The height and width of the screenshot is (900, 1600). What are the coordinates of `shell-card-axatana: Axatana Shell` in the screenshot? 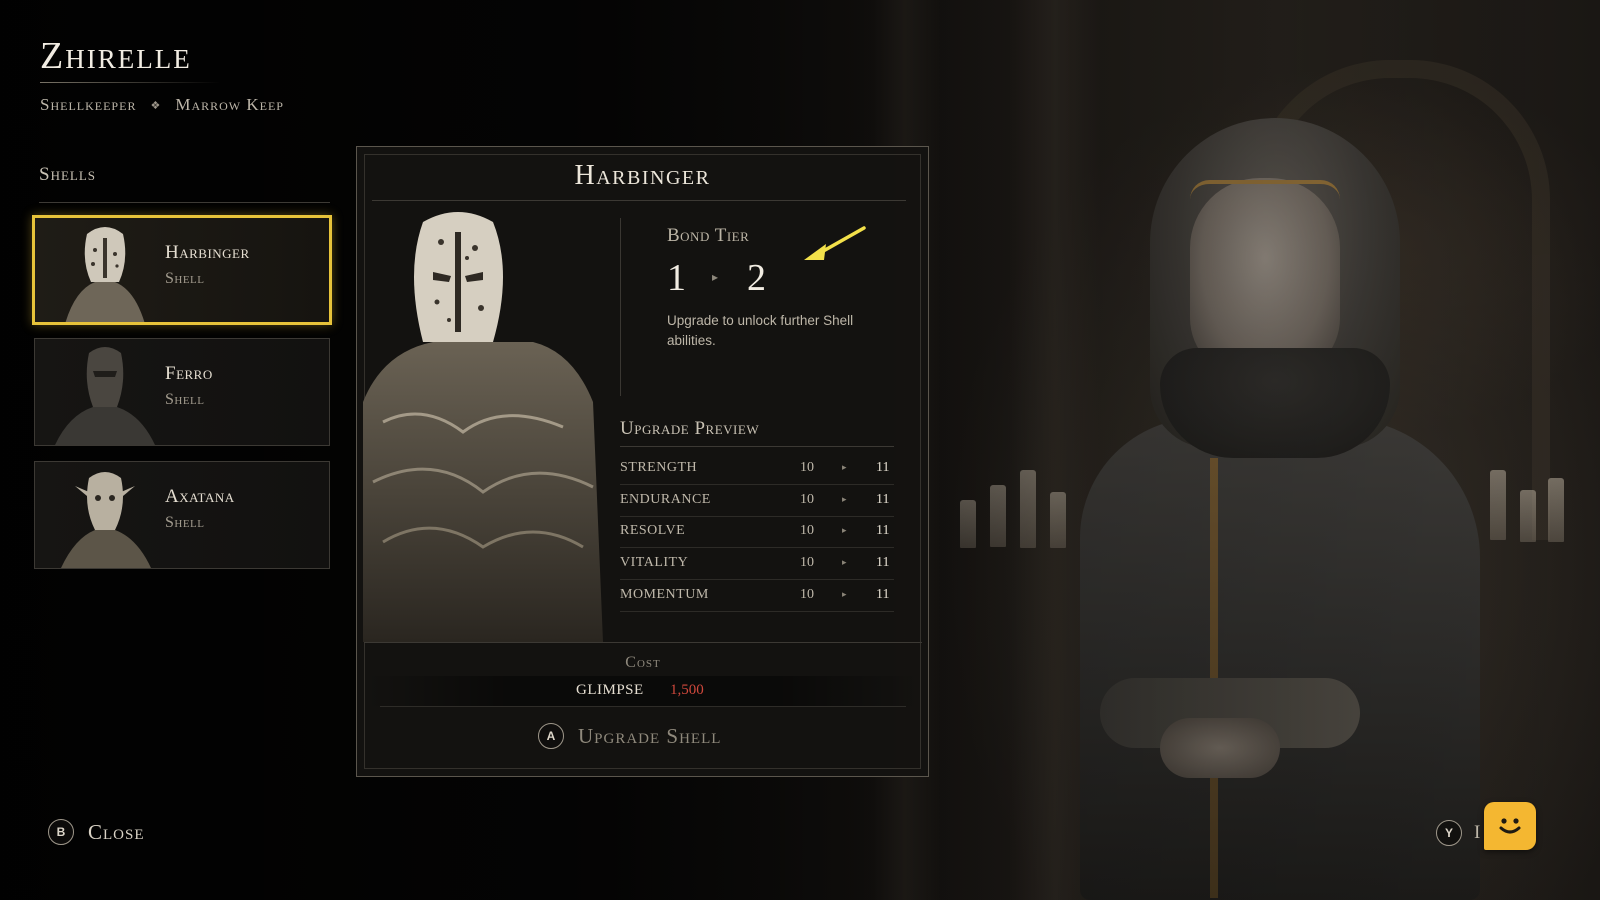 It's located at (182, 515).